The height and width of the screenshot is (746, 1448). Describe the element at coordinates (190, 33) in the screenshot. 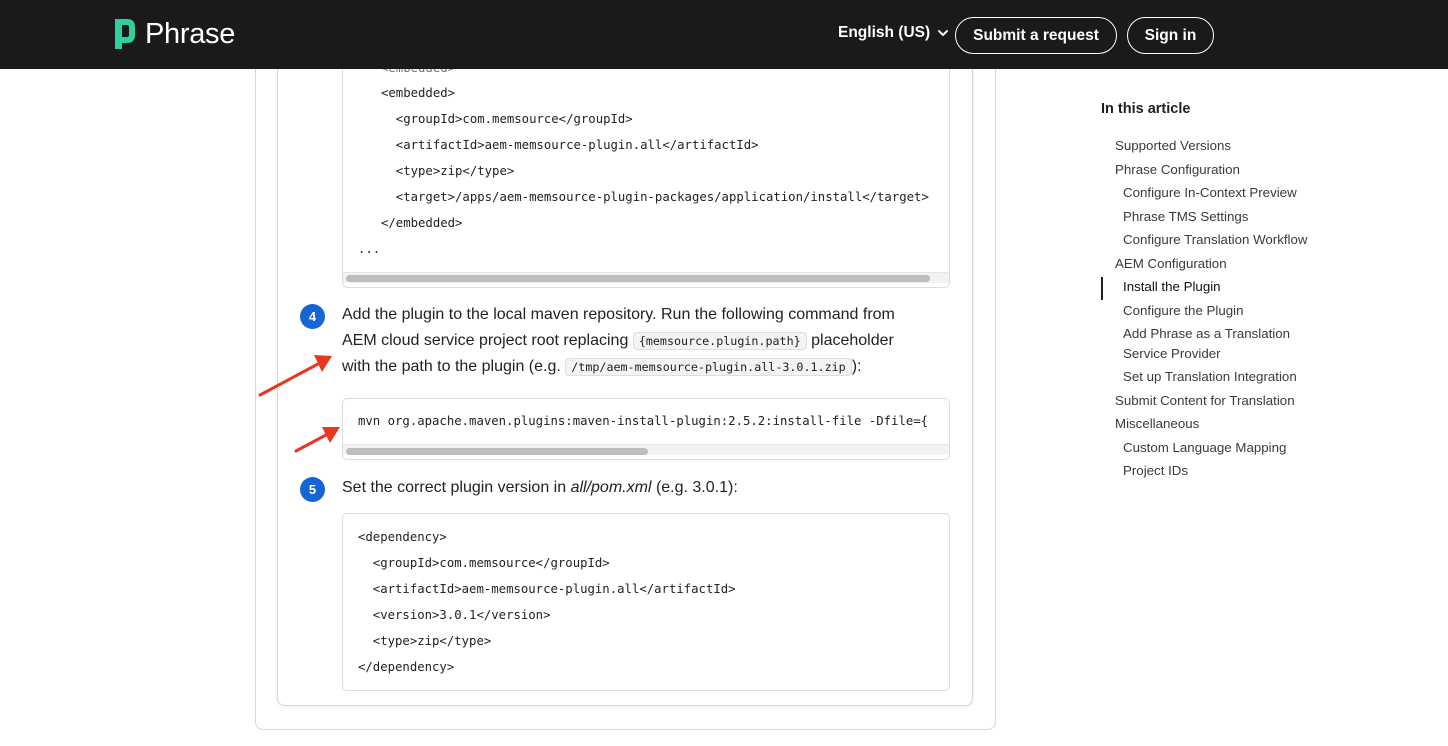

I see `logo-wordmark: Phrase` at that location.